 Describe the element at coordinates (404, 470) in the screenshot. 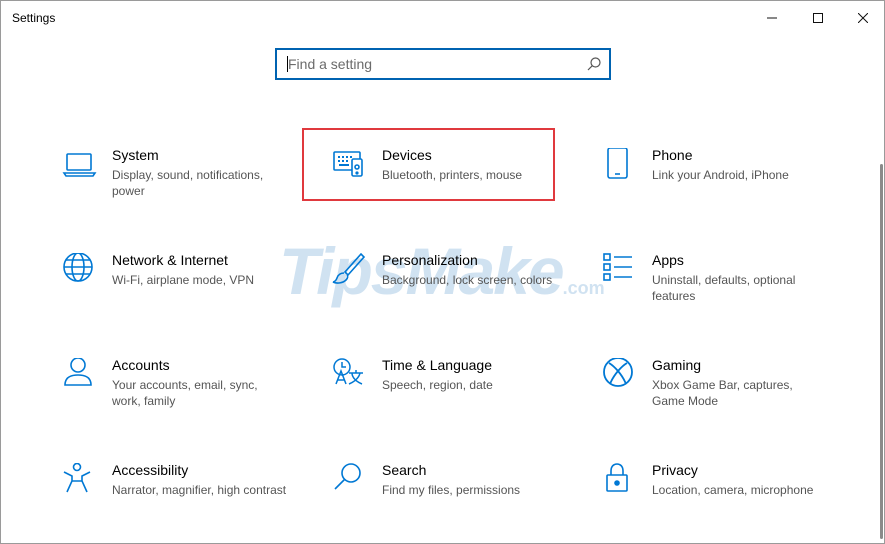

I see `tile-label: Search` at that location.